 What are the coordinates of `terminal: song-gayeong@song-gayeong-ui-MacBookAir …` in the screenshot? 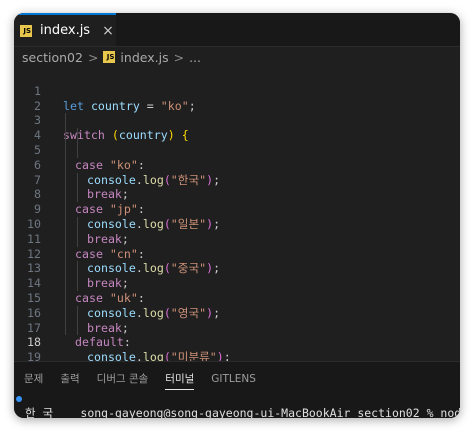 It's located at (237, 405).